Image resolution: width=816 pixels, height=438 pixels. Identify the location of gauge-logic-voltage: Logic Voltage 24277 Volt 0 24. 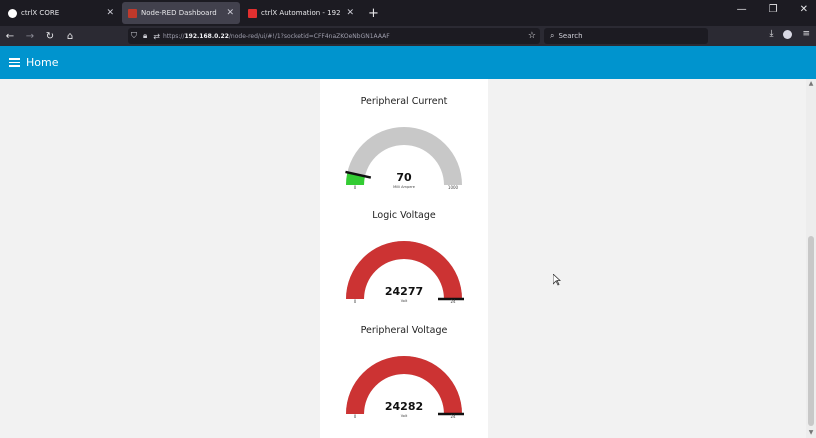
(404, 267).